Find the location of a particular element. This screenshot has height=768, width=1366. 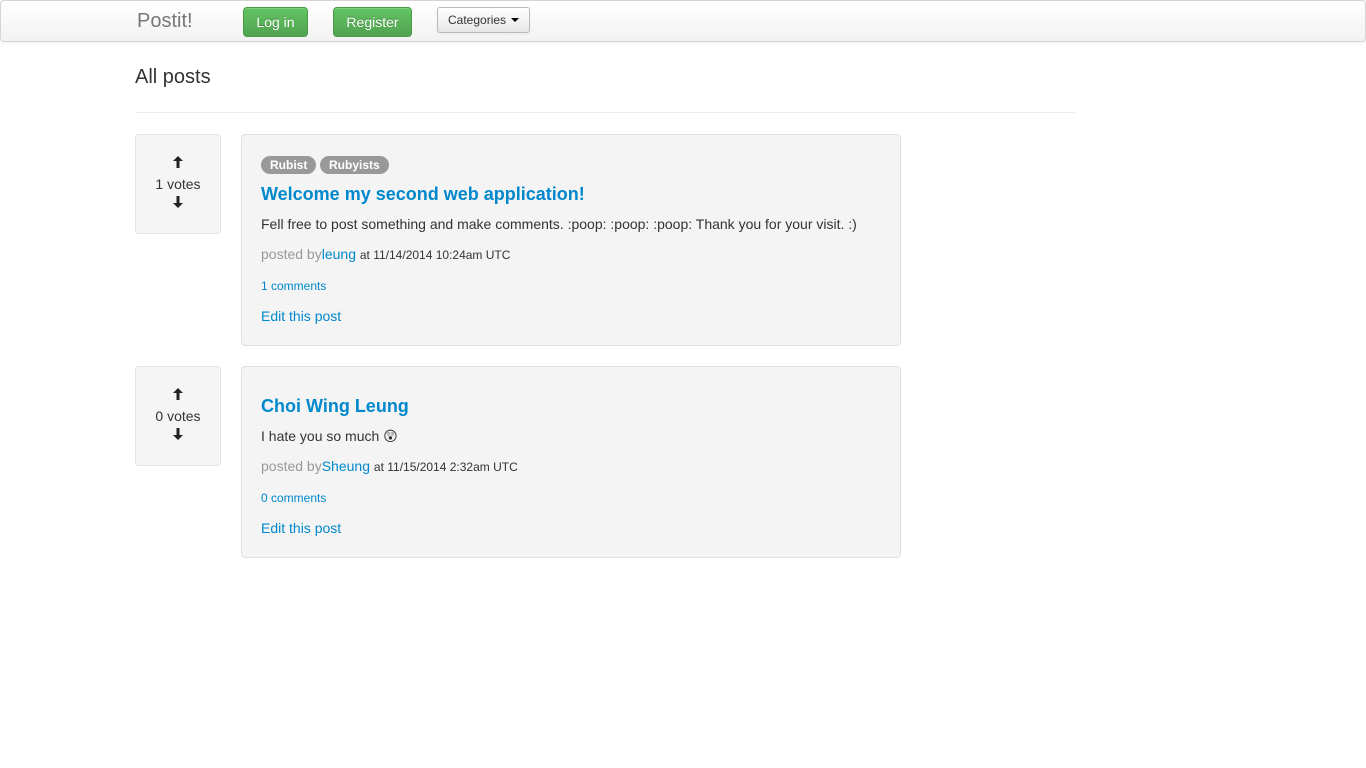

register-button: Register is located at coordinates (372, 22).